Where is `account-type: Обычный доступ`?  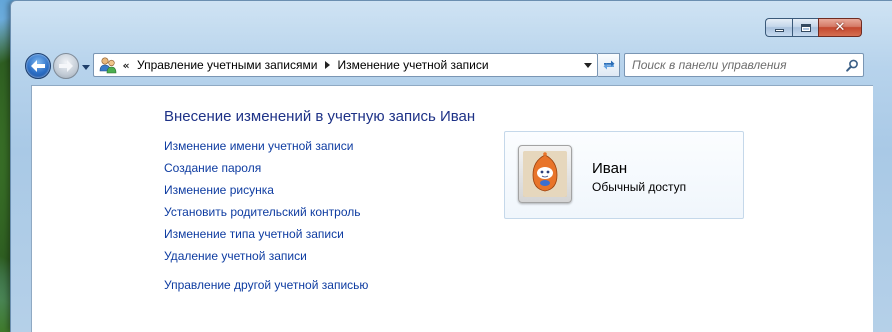
account-type: Обычный доступ is located at coordinates (639, 187).